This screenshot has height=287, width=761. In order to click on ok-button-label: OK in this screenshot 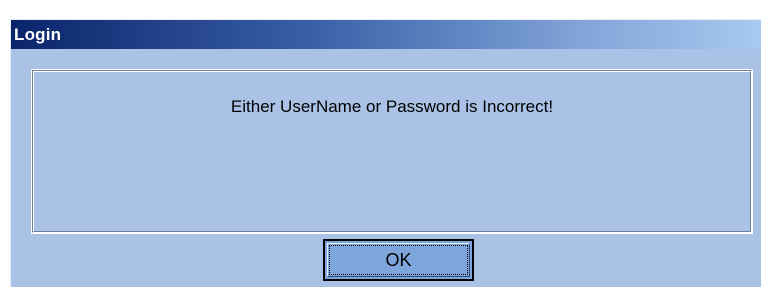, I will do `click(398, 259)`.